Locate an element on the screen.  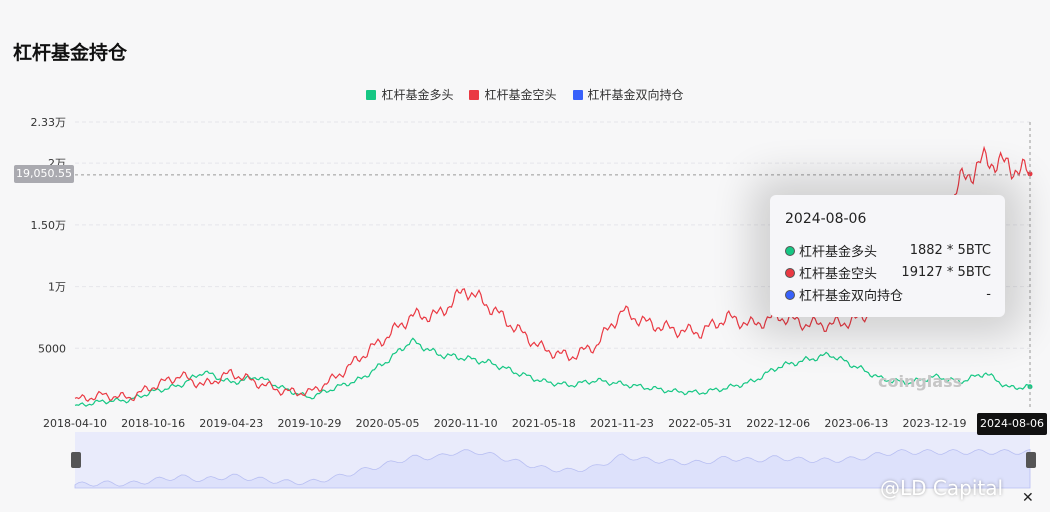
tooltip-name-long: 杠杆基金多头 is located at coordinates (838, 252).